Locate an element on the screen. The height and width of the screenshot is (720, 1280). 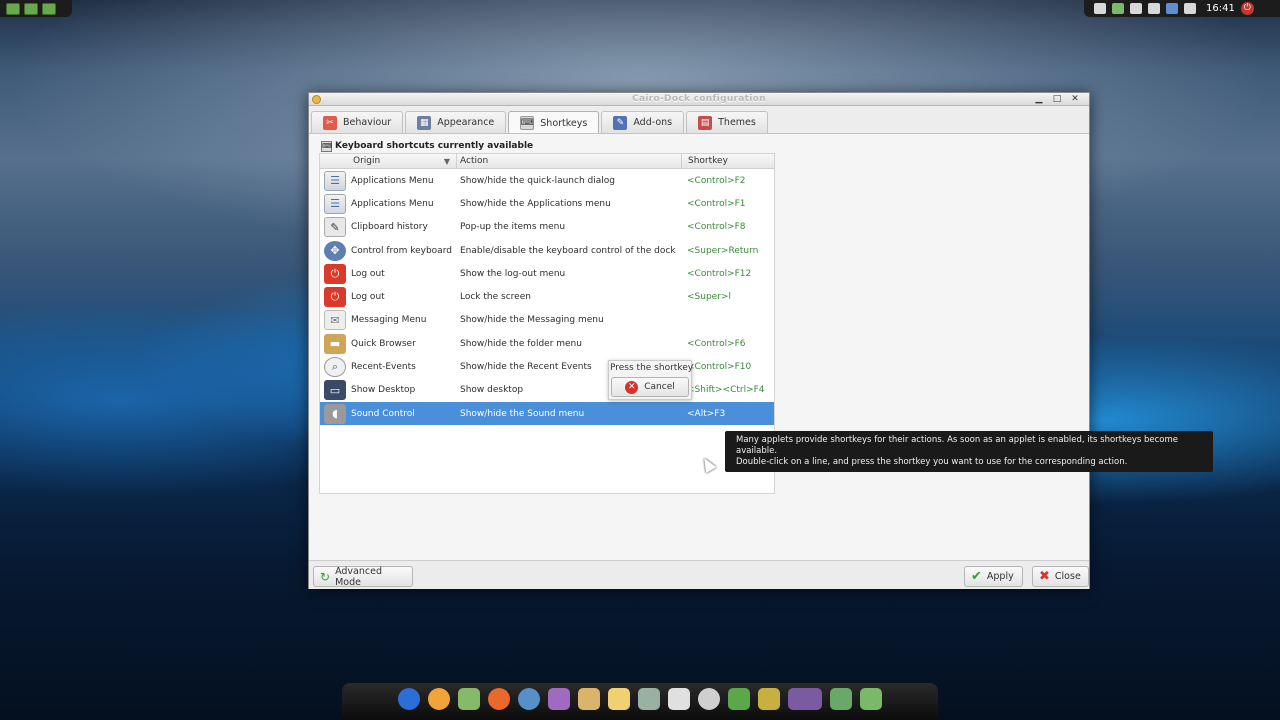
printer-tray-icon is located at coordinates (1136, 8).